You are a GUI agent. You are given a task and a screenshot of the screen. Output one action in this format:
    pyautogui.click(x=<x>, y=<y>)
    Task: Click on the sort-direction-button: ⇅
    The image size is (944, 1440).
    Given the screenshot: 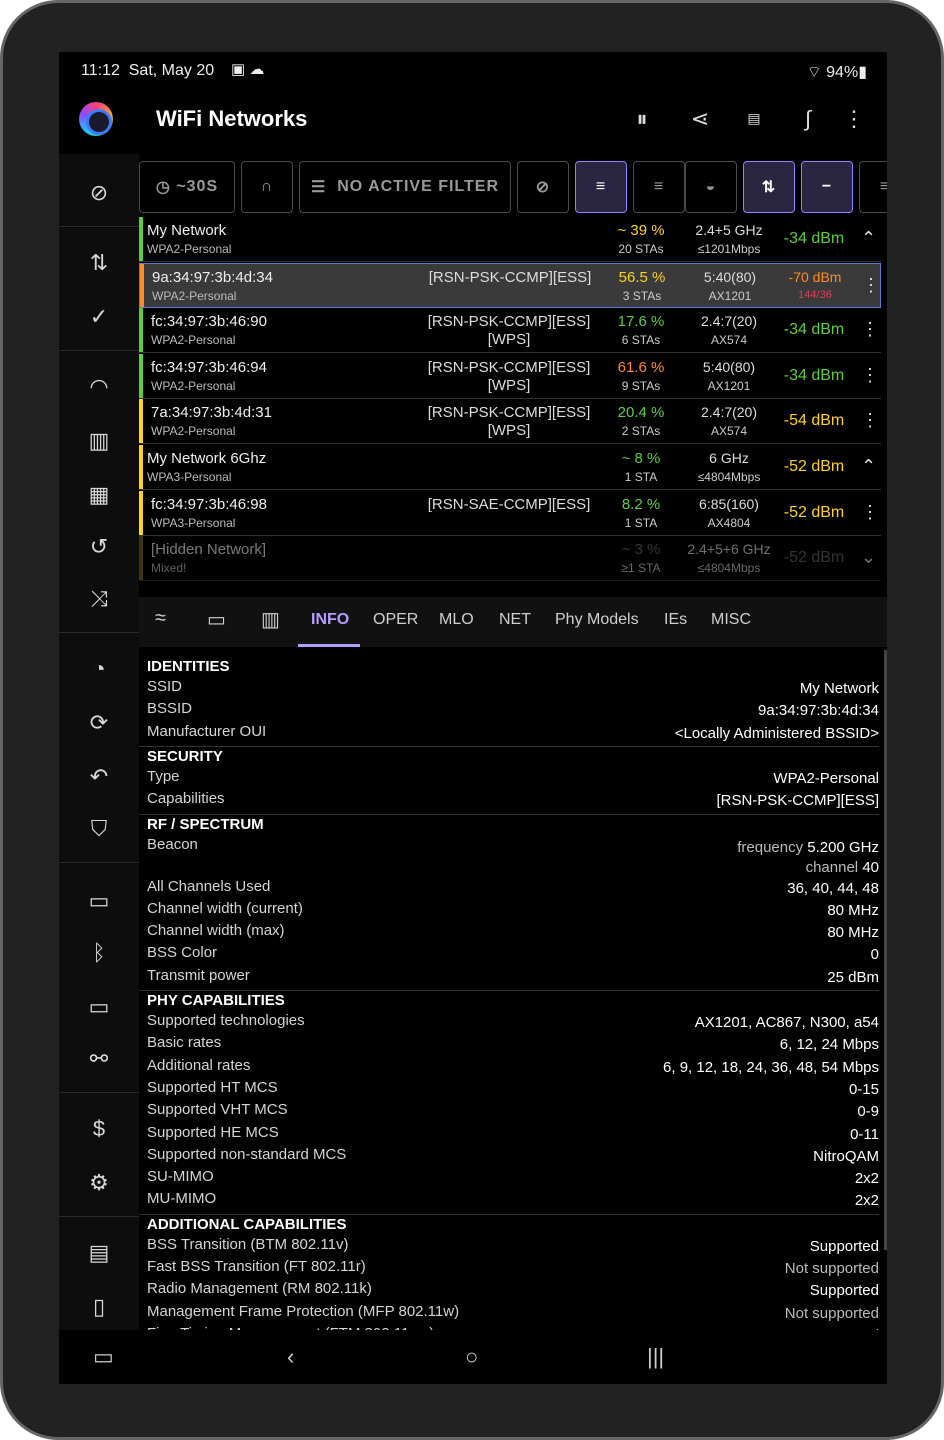 What is the action you would take?
    pyautogui.click(x=769, y=187)
    